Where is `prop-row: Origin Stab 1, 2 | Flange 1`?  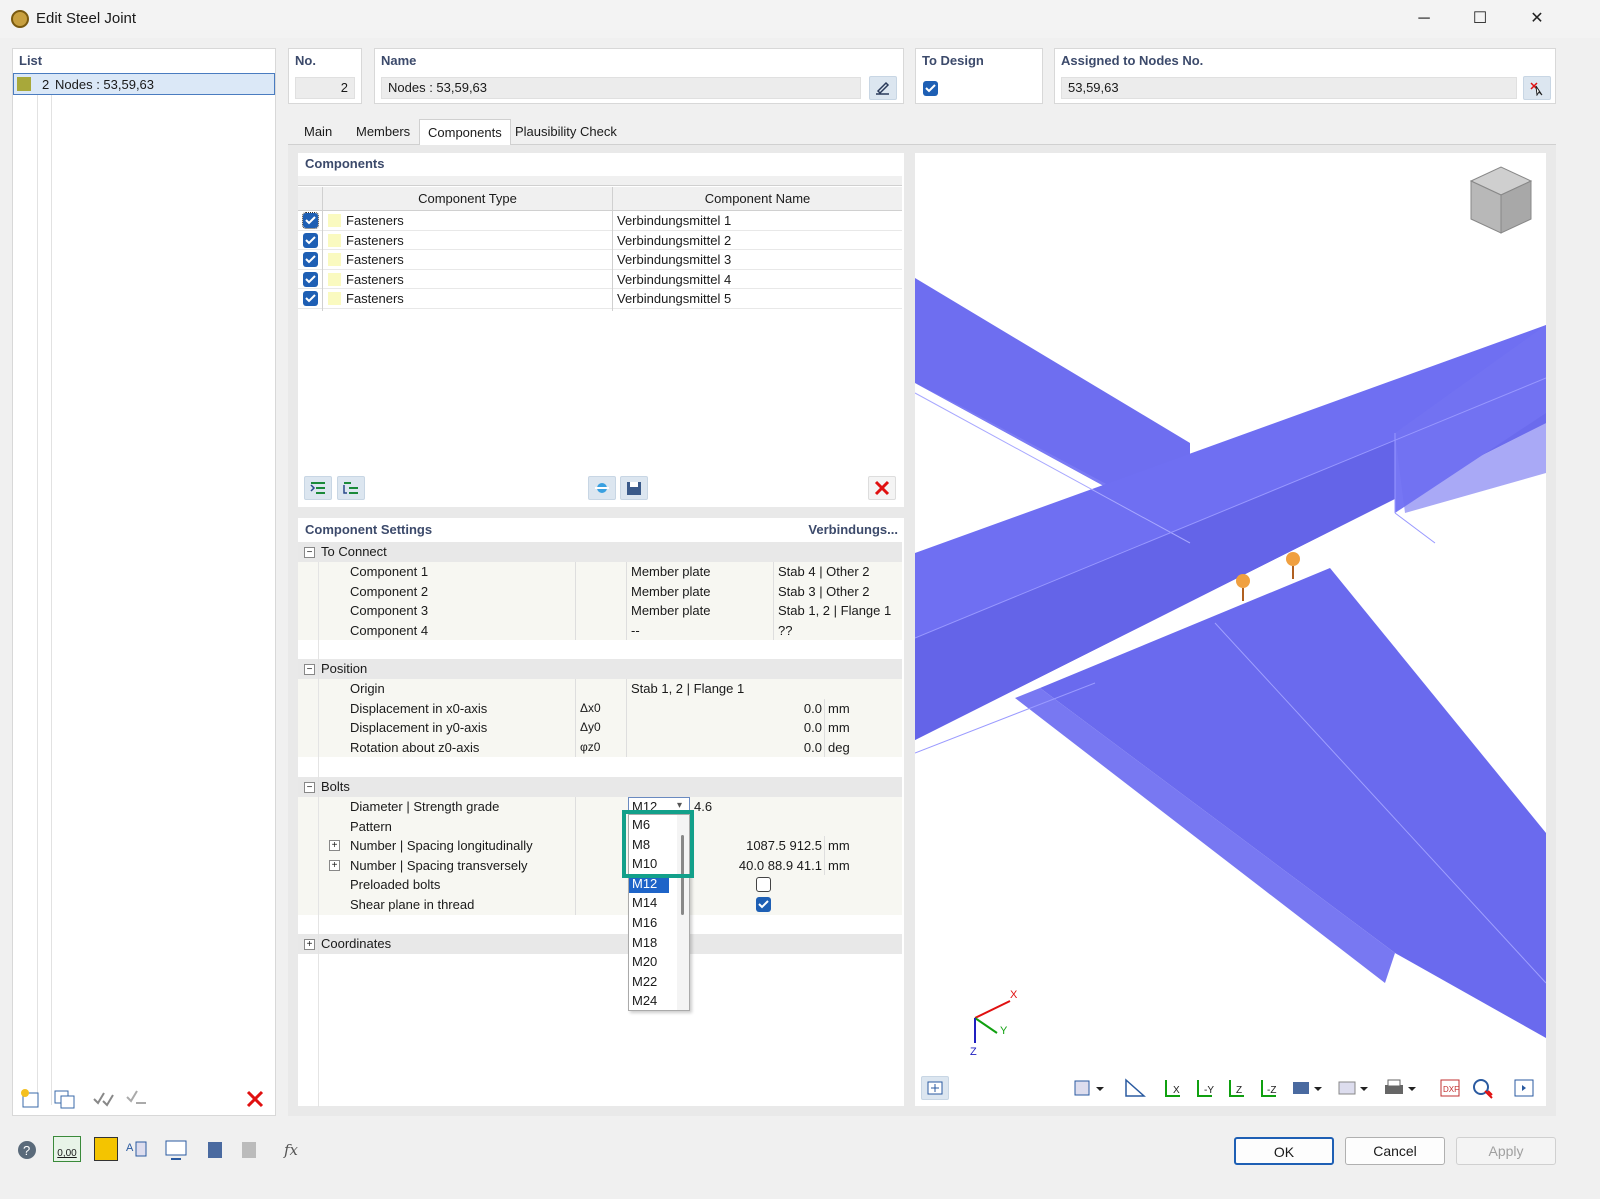 prop-row: Origin Stab 1, 2 | Flange 1 is located at coordinates (600, 689).